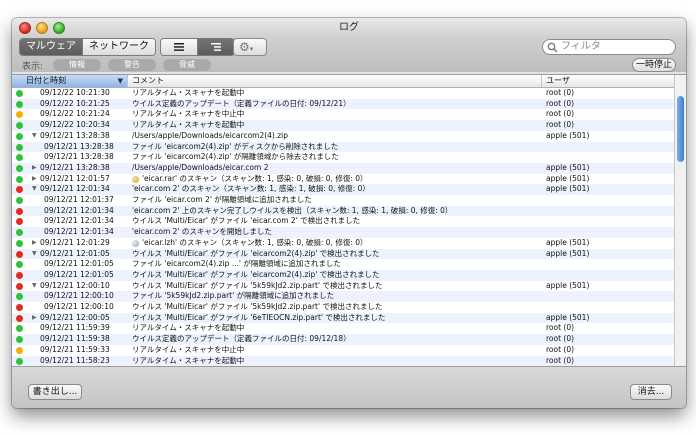 The width and height of the screenshot is (696, 435). Describe the element at coordinates (118, 47) in the screenshot. I see `tab-network: ネットワーク` at that location.